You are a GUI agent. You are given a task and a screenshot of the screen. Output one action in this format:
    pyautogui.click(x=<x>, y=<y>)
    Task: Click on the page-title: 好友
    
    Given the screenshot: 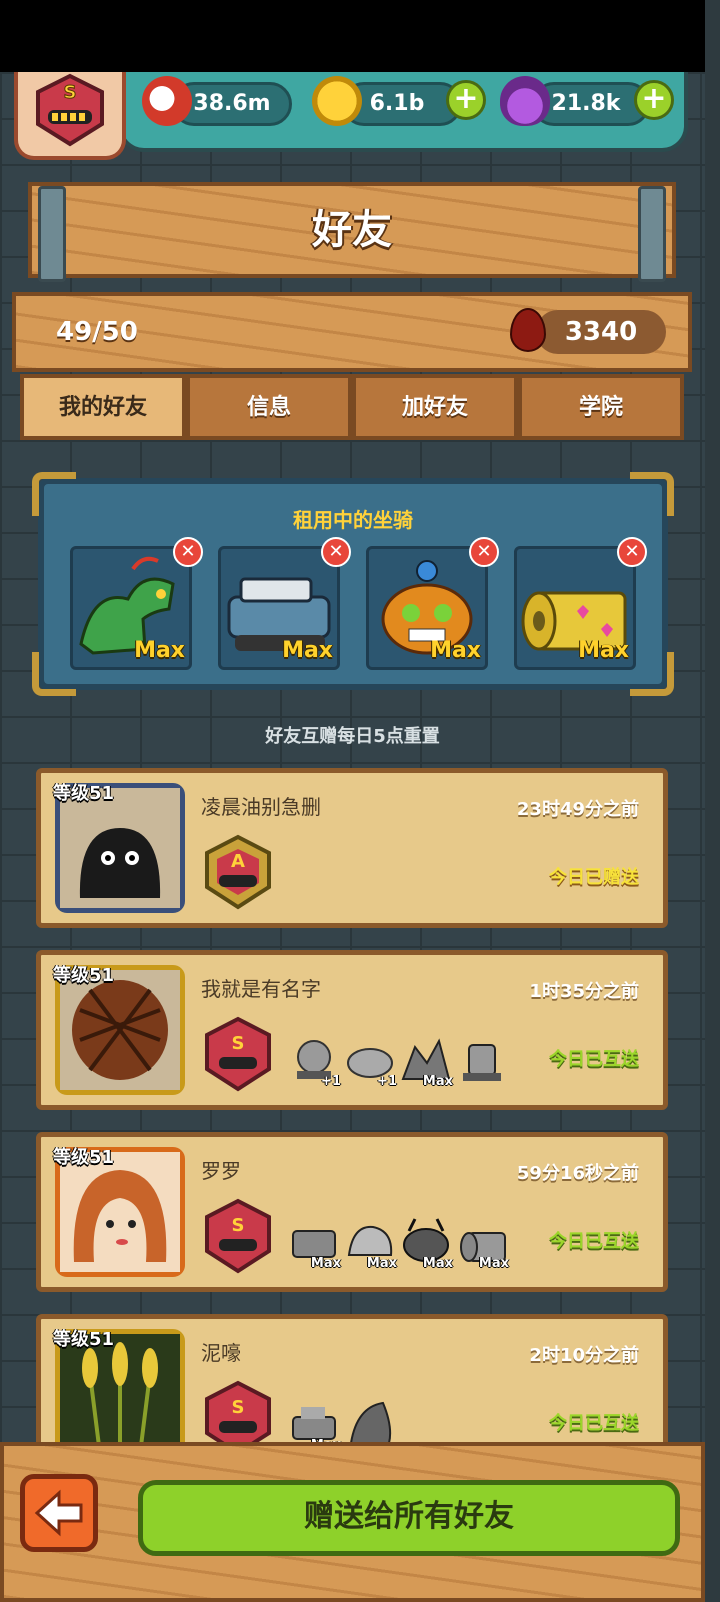 What is the action you would take?
    pyautogui.click(x=352, y=230)
    